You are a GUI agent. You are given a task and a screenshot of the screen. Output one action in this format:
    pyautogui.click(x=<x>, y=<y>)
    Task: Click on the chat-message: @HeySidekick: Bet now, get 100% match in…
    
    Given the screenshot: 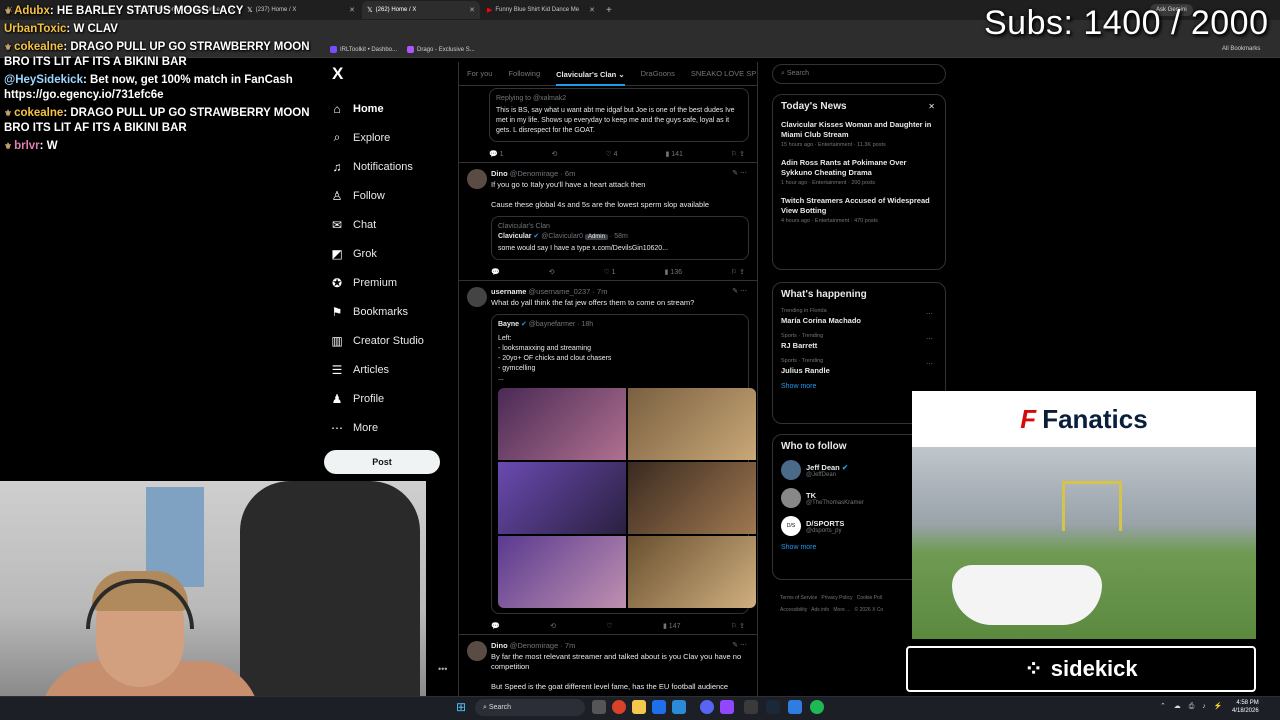 What is the action you would take?
    pyautogui.click(x=148, y=87)
    